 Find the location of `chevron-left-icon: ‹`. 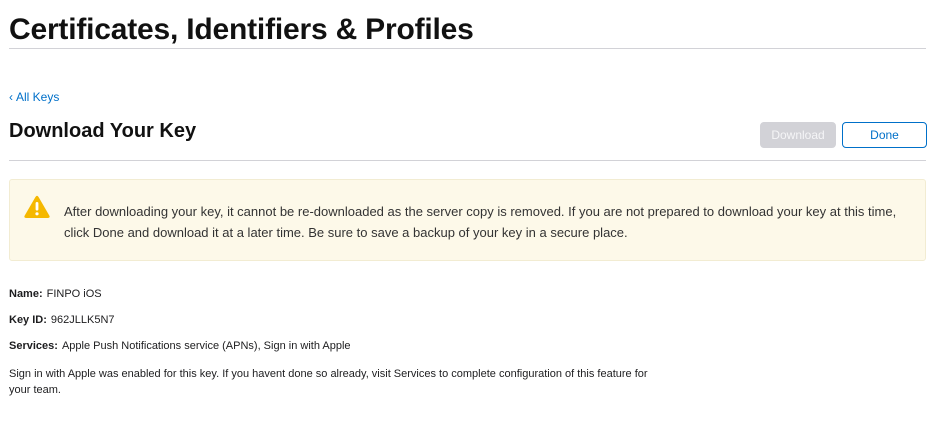

chevron-left-icon: ‹ is located at coordinates (11, 97).